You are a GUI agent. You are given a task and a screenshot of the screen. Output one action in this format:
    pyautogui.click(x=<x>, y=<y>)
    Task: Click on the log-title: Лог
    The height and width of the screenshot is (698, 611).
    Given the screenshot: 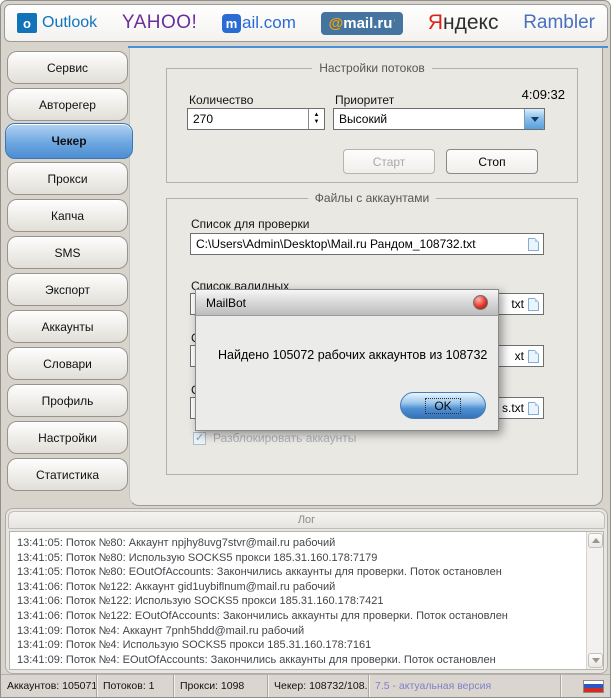 What is the action you would take?
    pyautogui.click(x=306, y=520)
    